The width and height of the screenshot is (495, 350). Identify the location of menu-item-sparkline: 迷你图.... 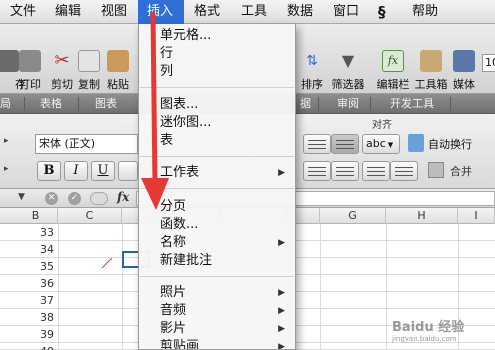
(217, 123).